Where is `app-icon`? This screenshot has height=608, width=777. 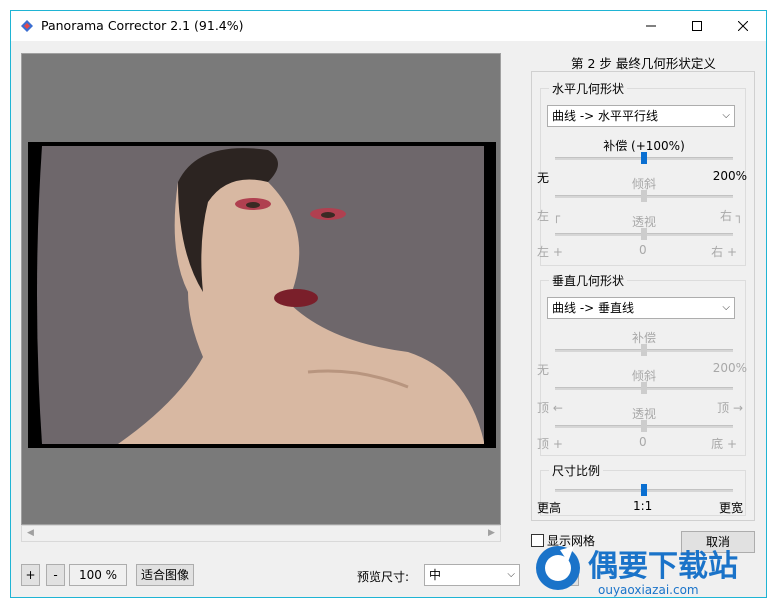
app-icon is located at coordinates (27, 26).